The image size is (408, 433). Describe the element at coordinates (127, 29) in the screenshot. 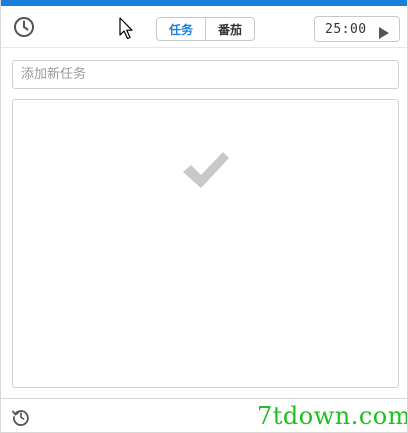

I see `mouse-cursor-icon` at that location.